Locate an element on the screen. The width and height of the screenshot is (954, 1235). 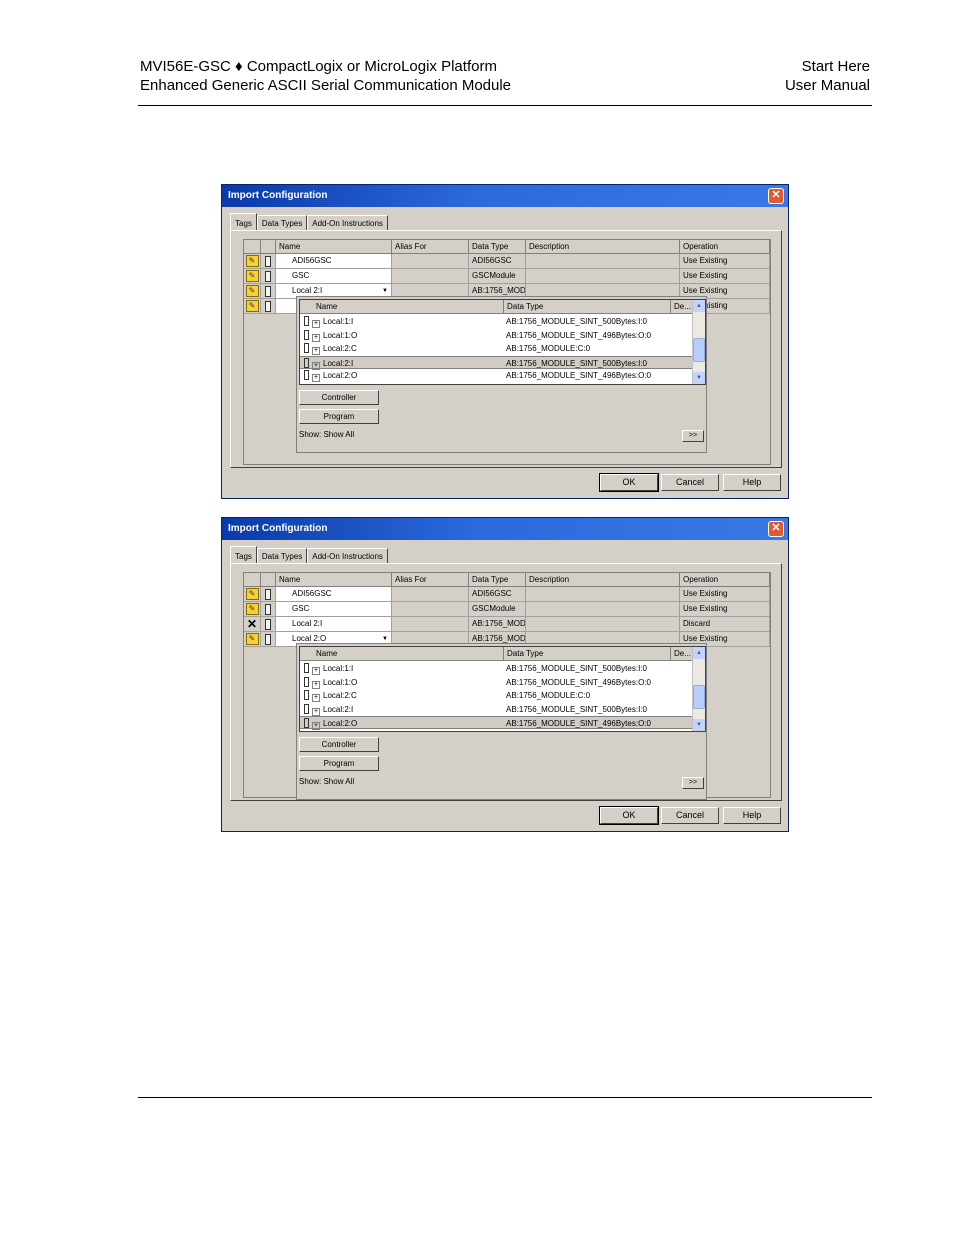
tag-browser-row-name: Local:1:O is located at coordinates (340, 335).